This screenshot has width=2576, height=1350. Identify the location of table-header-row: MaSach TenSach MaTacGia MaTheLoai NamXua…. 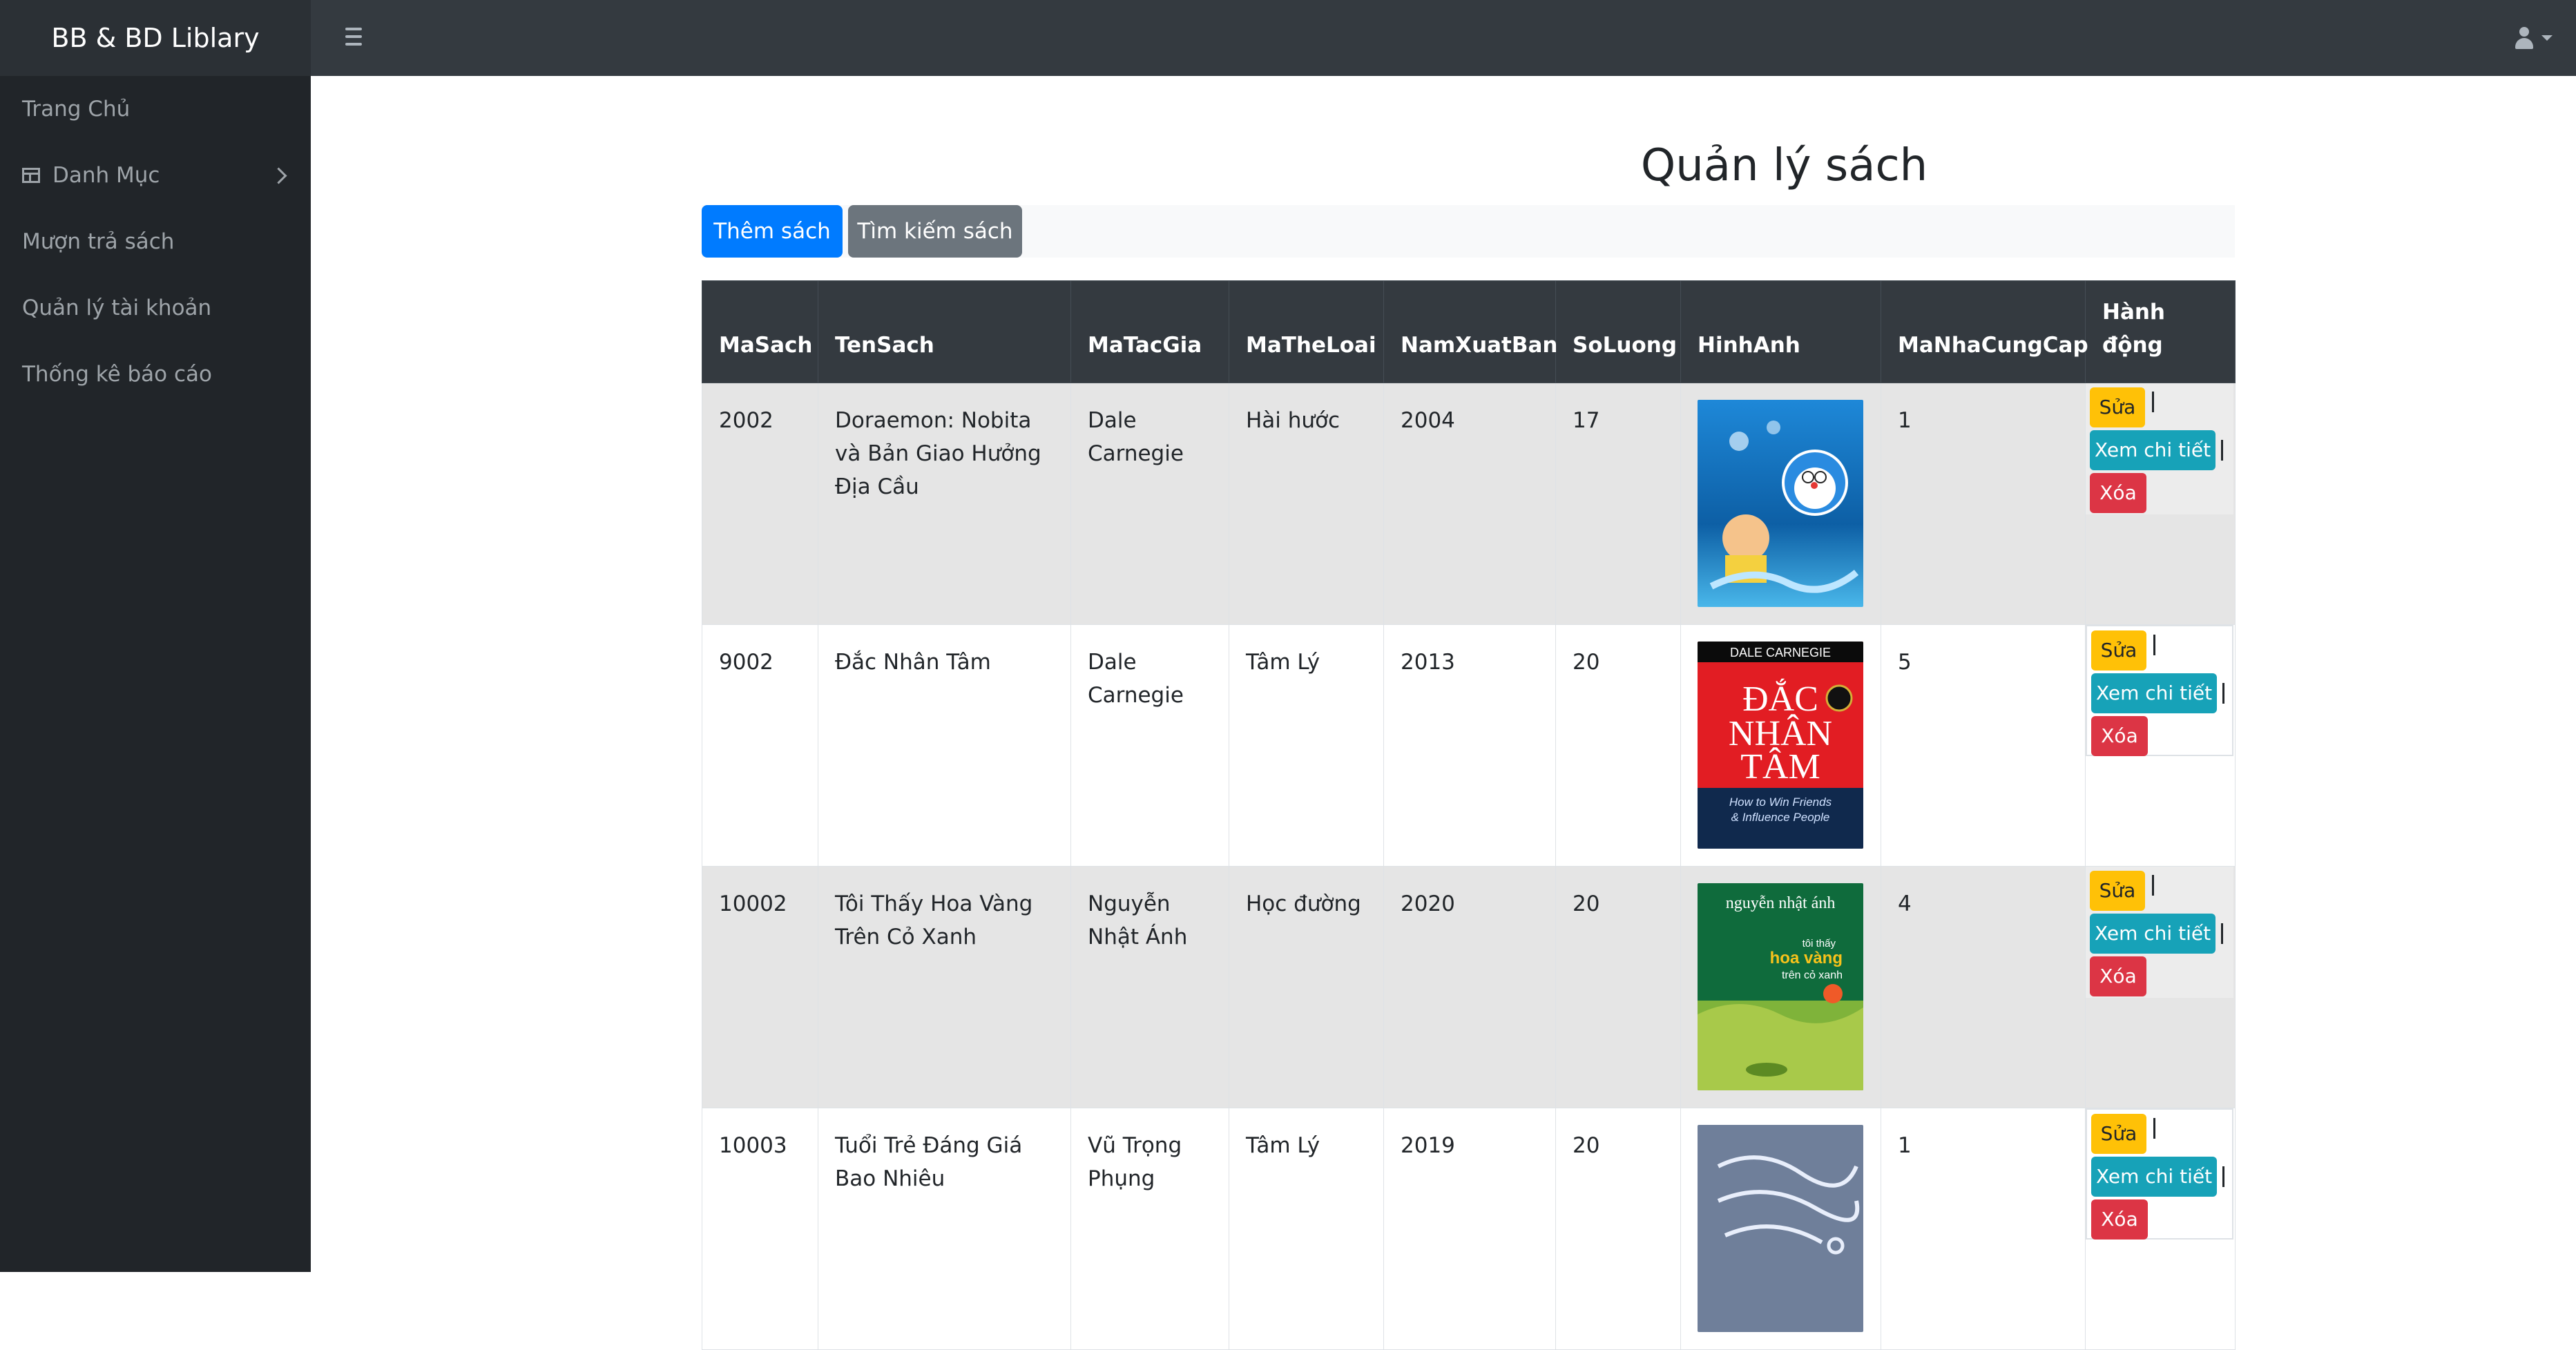
(1469, 331).